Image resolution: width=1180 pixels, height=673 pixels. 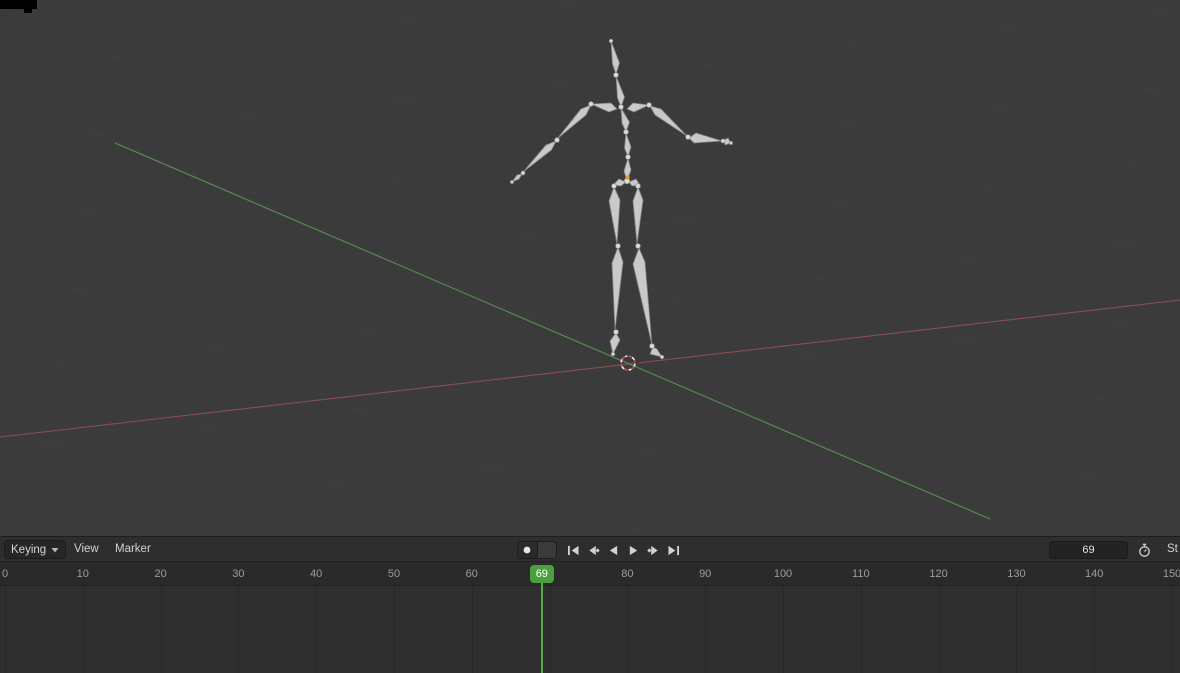 I want to click on next-keyframe-button, so click(x=653, y=550).